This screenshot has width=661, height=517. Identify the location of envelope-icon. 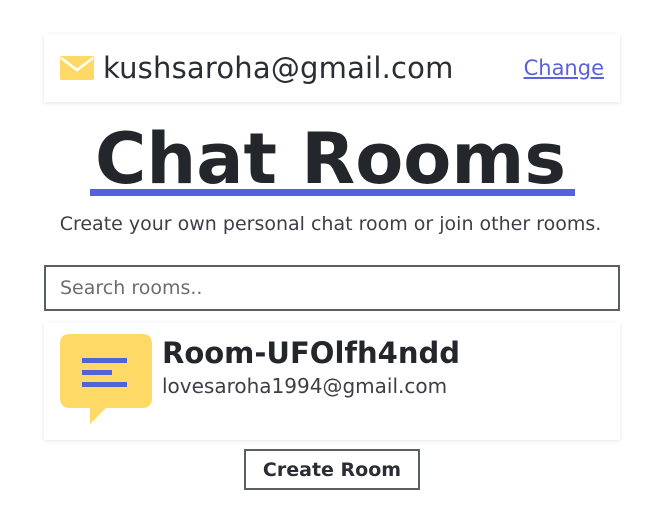
(77, 68).